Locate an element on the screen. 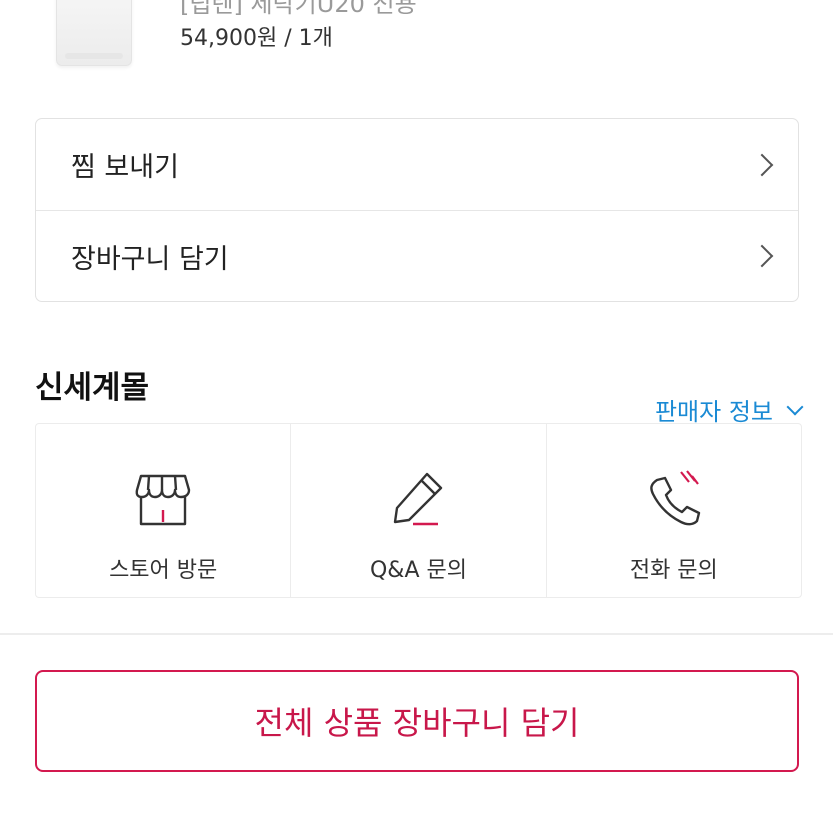 The height and width of the screenshot is (833, 833). product-thumbnail is located at coordinates (94, 33).